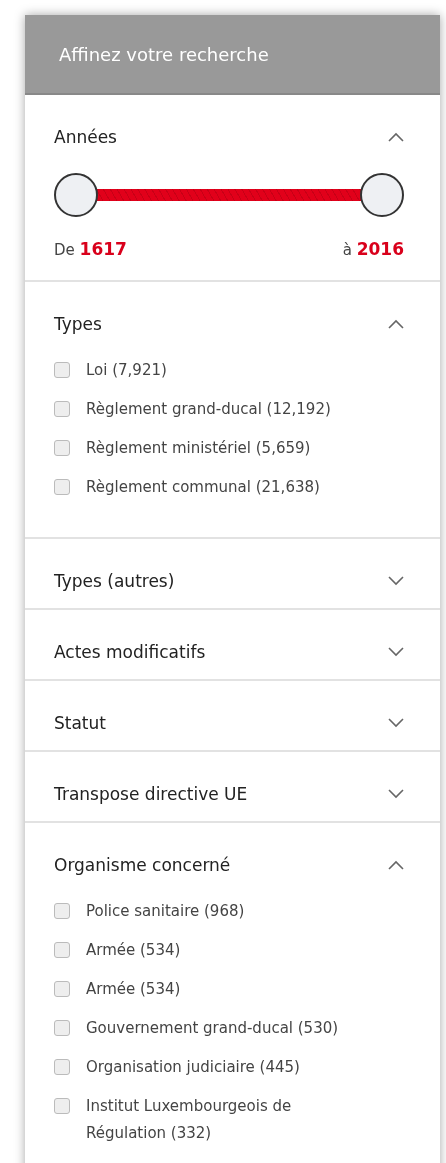  I want to click on filter-option-label: Règlement ministériel (5,659), so click(198, 445).